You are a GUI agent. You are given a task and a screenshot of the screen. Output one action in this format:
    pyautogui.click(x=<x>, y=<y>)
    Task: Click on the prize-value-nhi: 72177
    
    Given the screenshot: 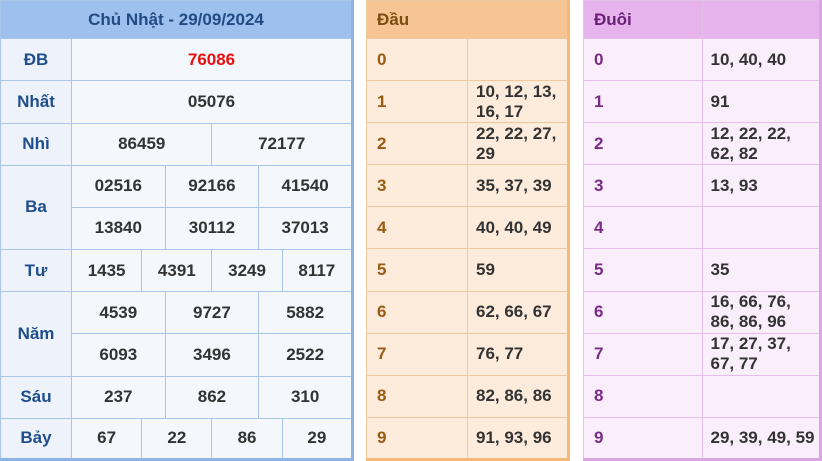 What is the action you would take?
    pyautogui.click(x=282, y=144)
    